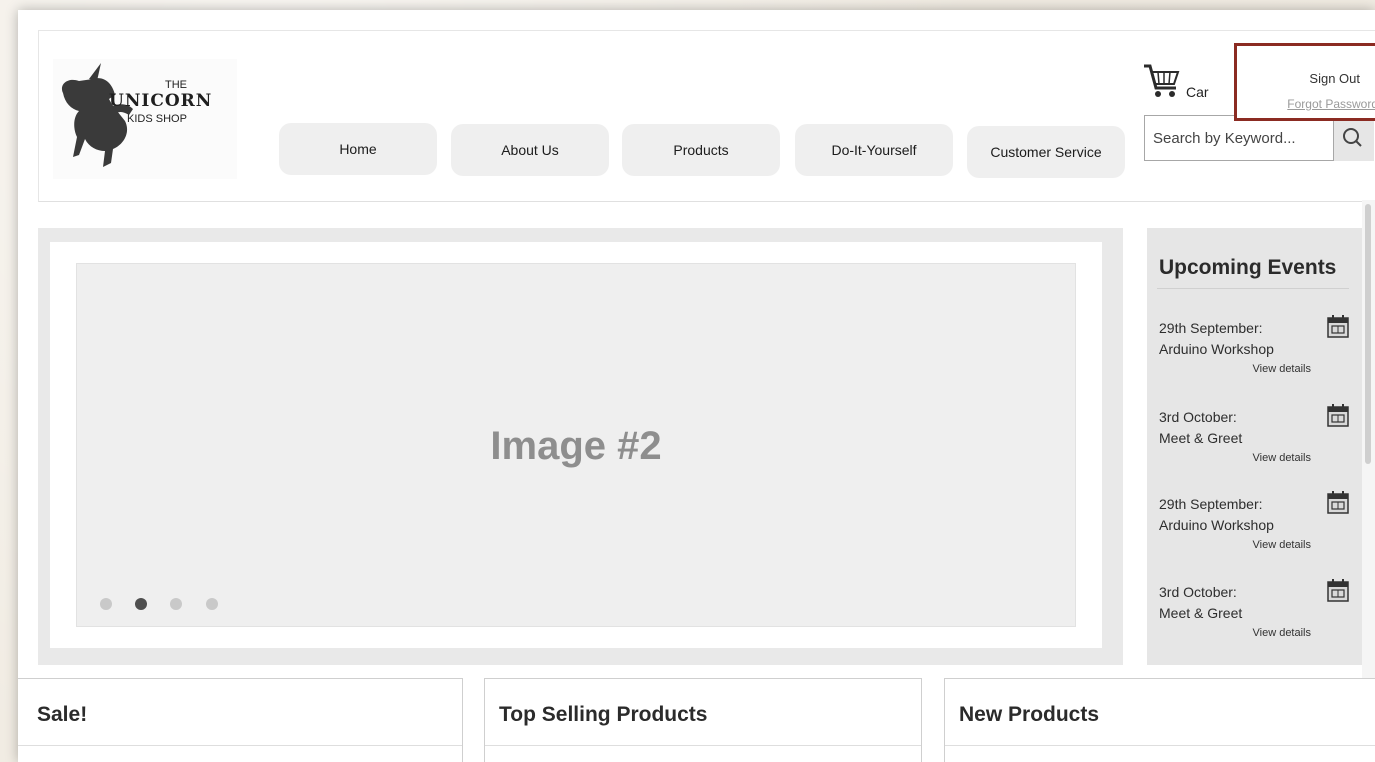 Image resolution: width=1375 pixels, height=762 pixels. I want to click on cart-icon, so click(1162, 80).